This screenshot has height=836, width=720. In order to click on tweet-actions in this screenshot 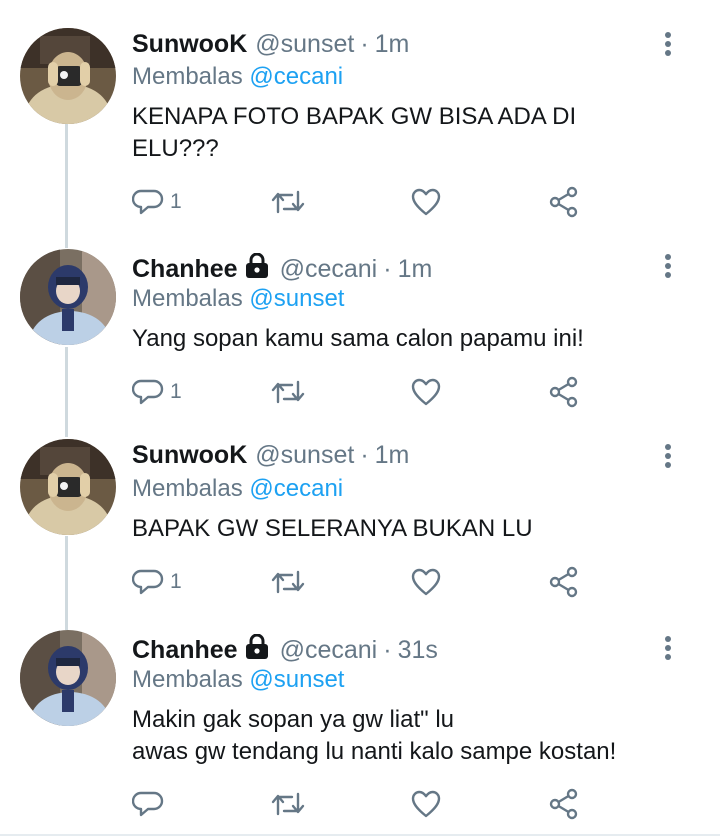, I will do `click(365, 806)`.